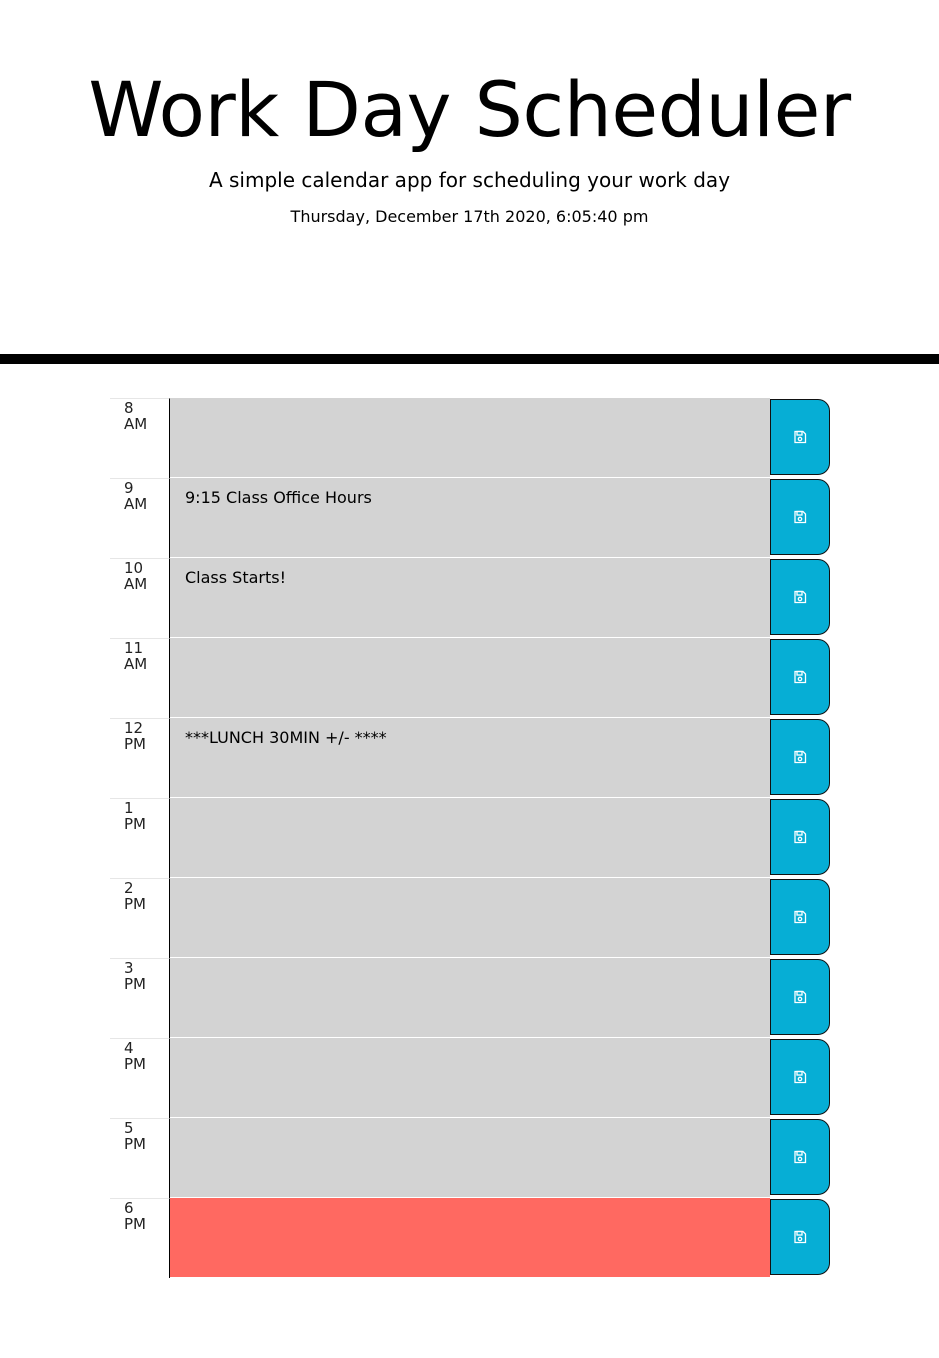 The width and height of the screenshot is (939, 1358). Describe the element at coordinates (140, 838) in the screenshot. I see `hour-label: 1 PM` at that location.